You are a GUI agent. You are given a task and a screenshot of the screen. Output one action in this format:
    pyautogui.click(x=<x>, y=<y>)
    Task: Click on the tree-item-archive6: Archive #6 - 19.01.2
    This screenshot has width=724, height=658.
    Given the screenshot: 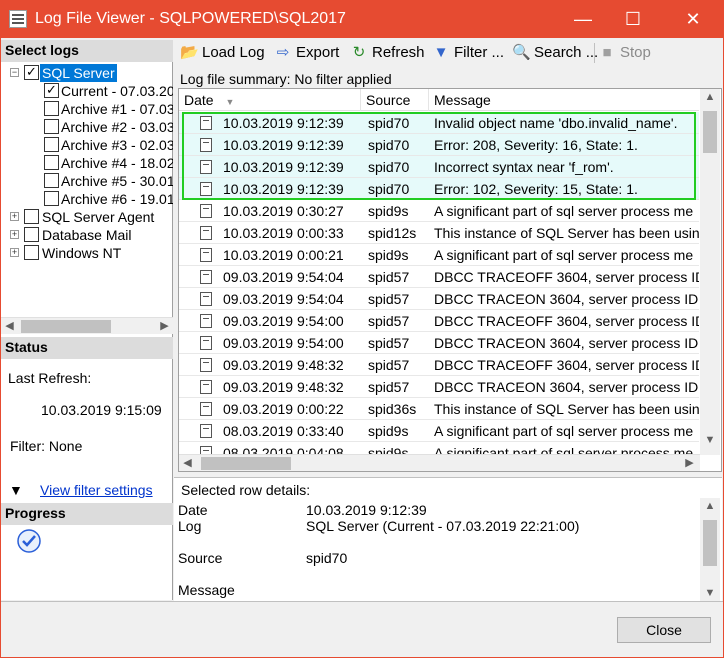 What is the action you would take?
    pyautogui.click(x=87, y=199)
    